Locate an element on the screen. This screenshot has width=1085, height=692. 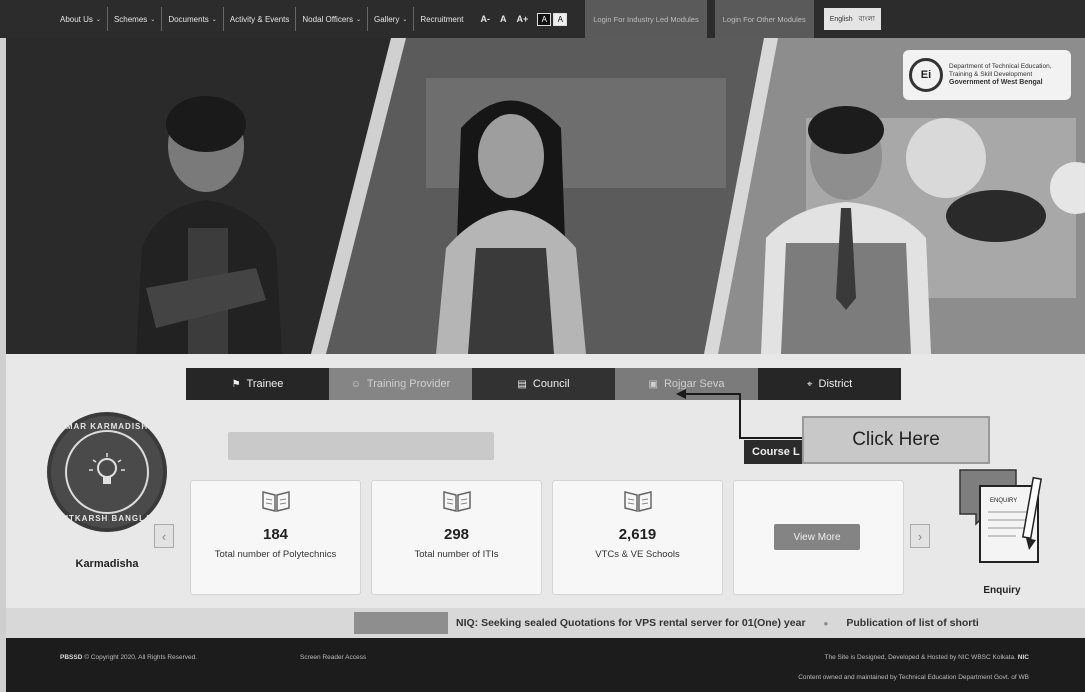
karmadisha-ring-top: AMAR KARMADISHA is located at coordinates (107, 426).